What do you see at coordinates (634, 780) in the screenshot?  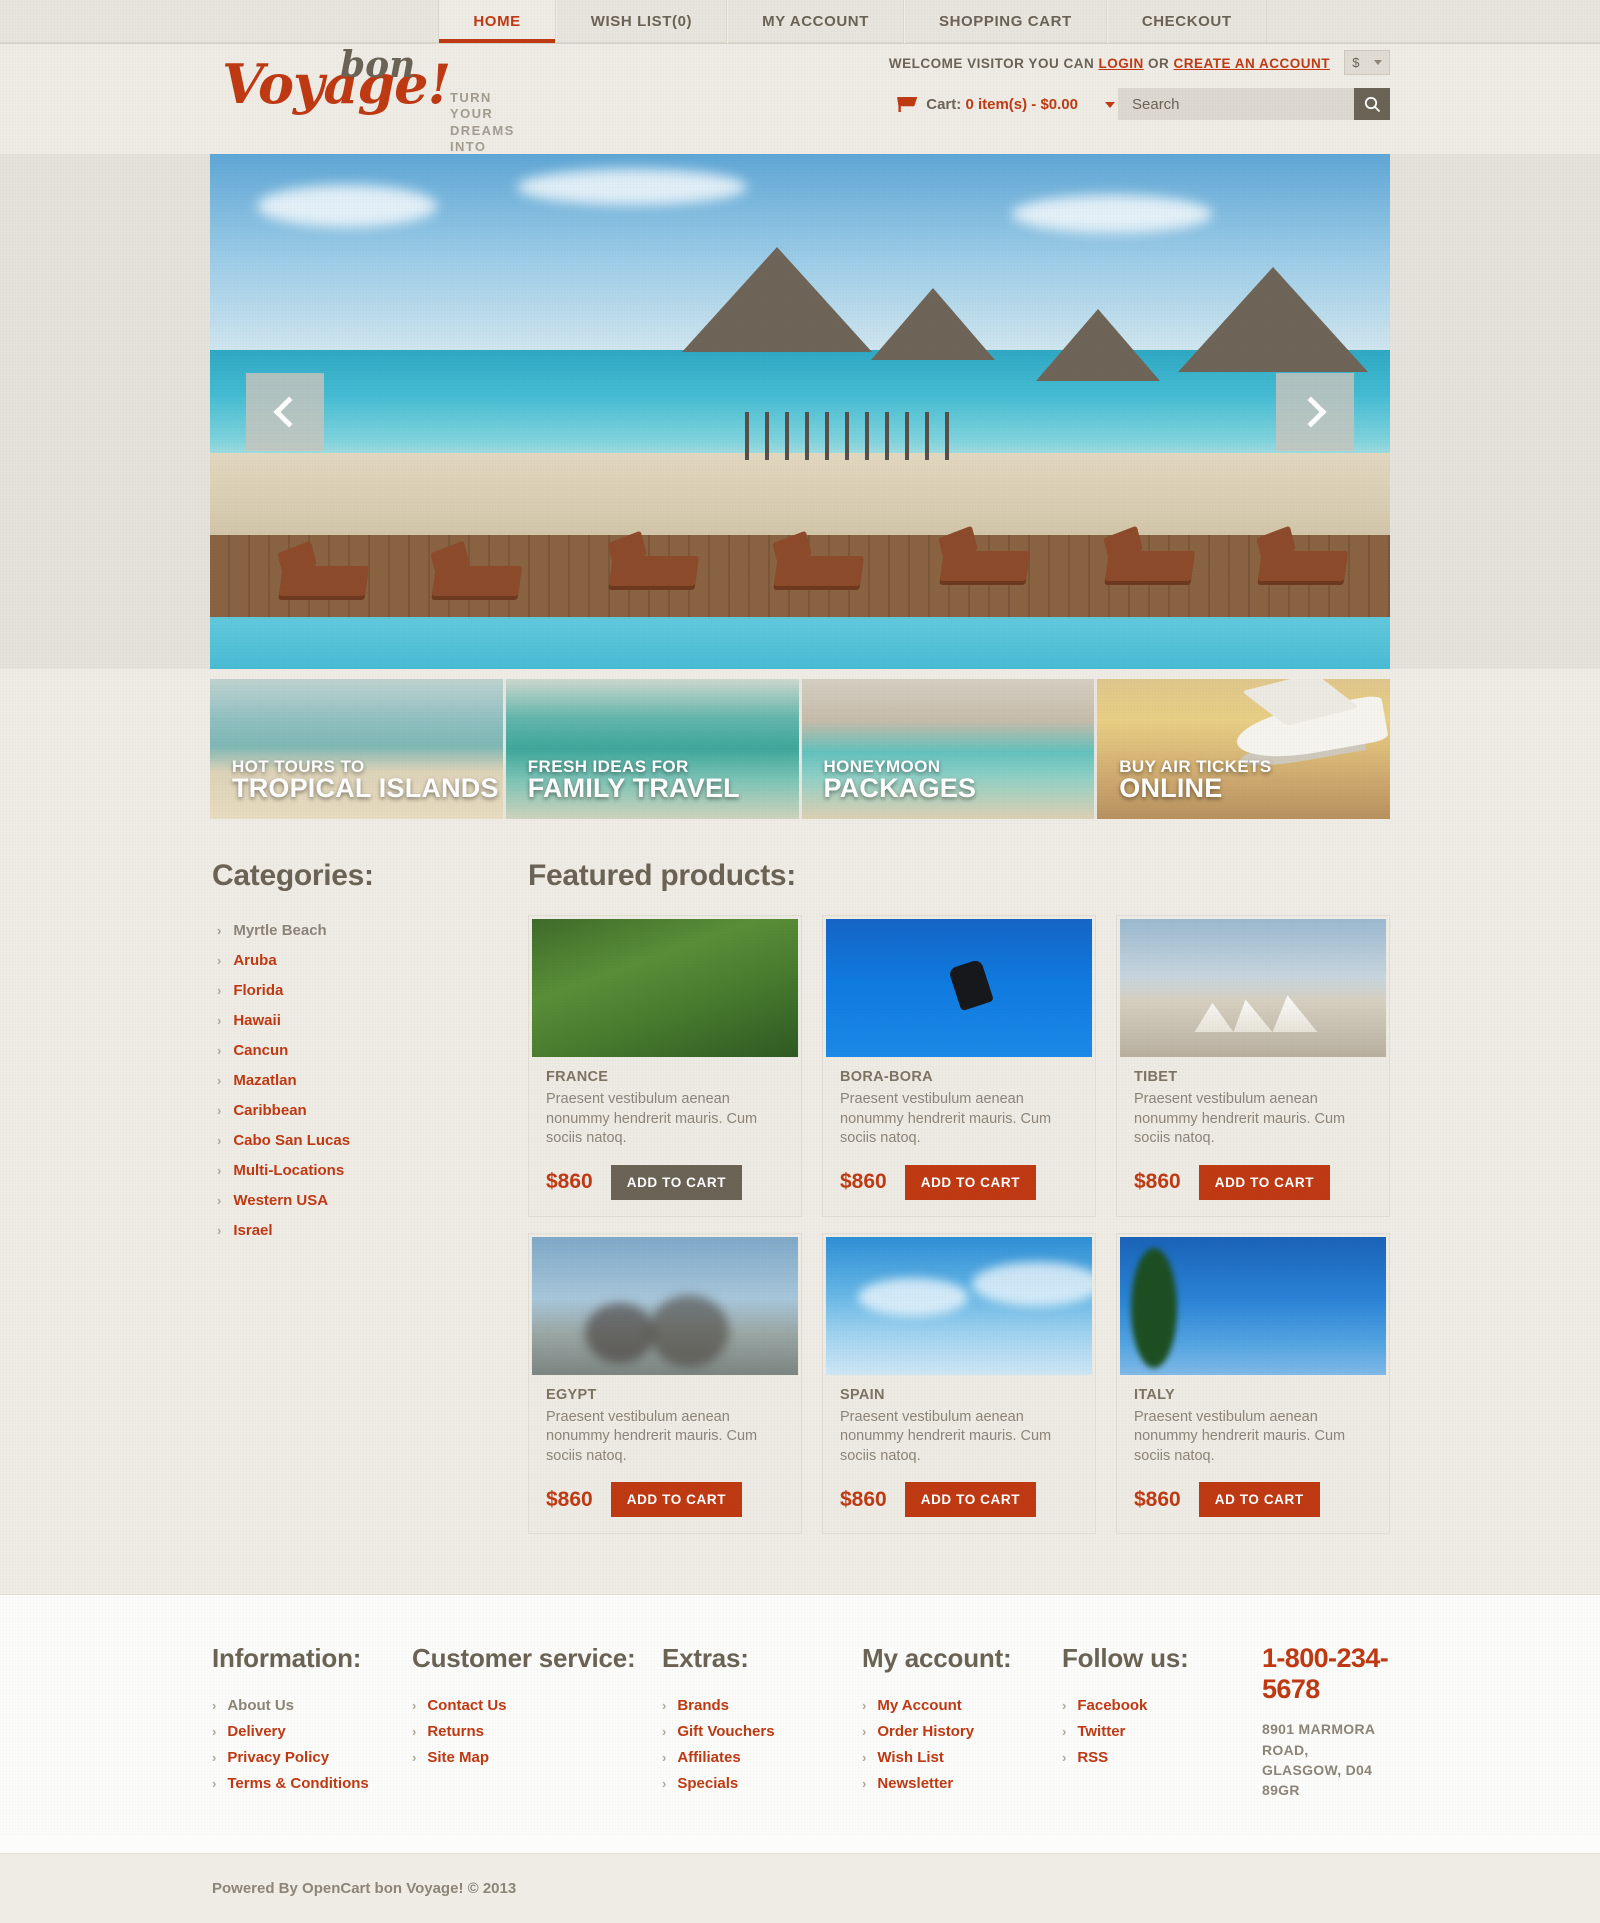 I see `promo-caption: FRESH IDEAS FOR FAMILY TRAVEL` at bounding box center [634, 780].